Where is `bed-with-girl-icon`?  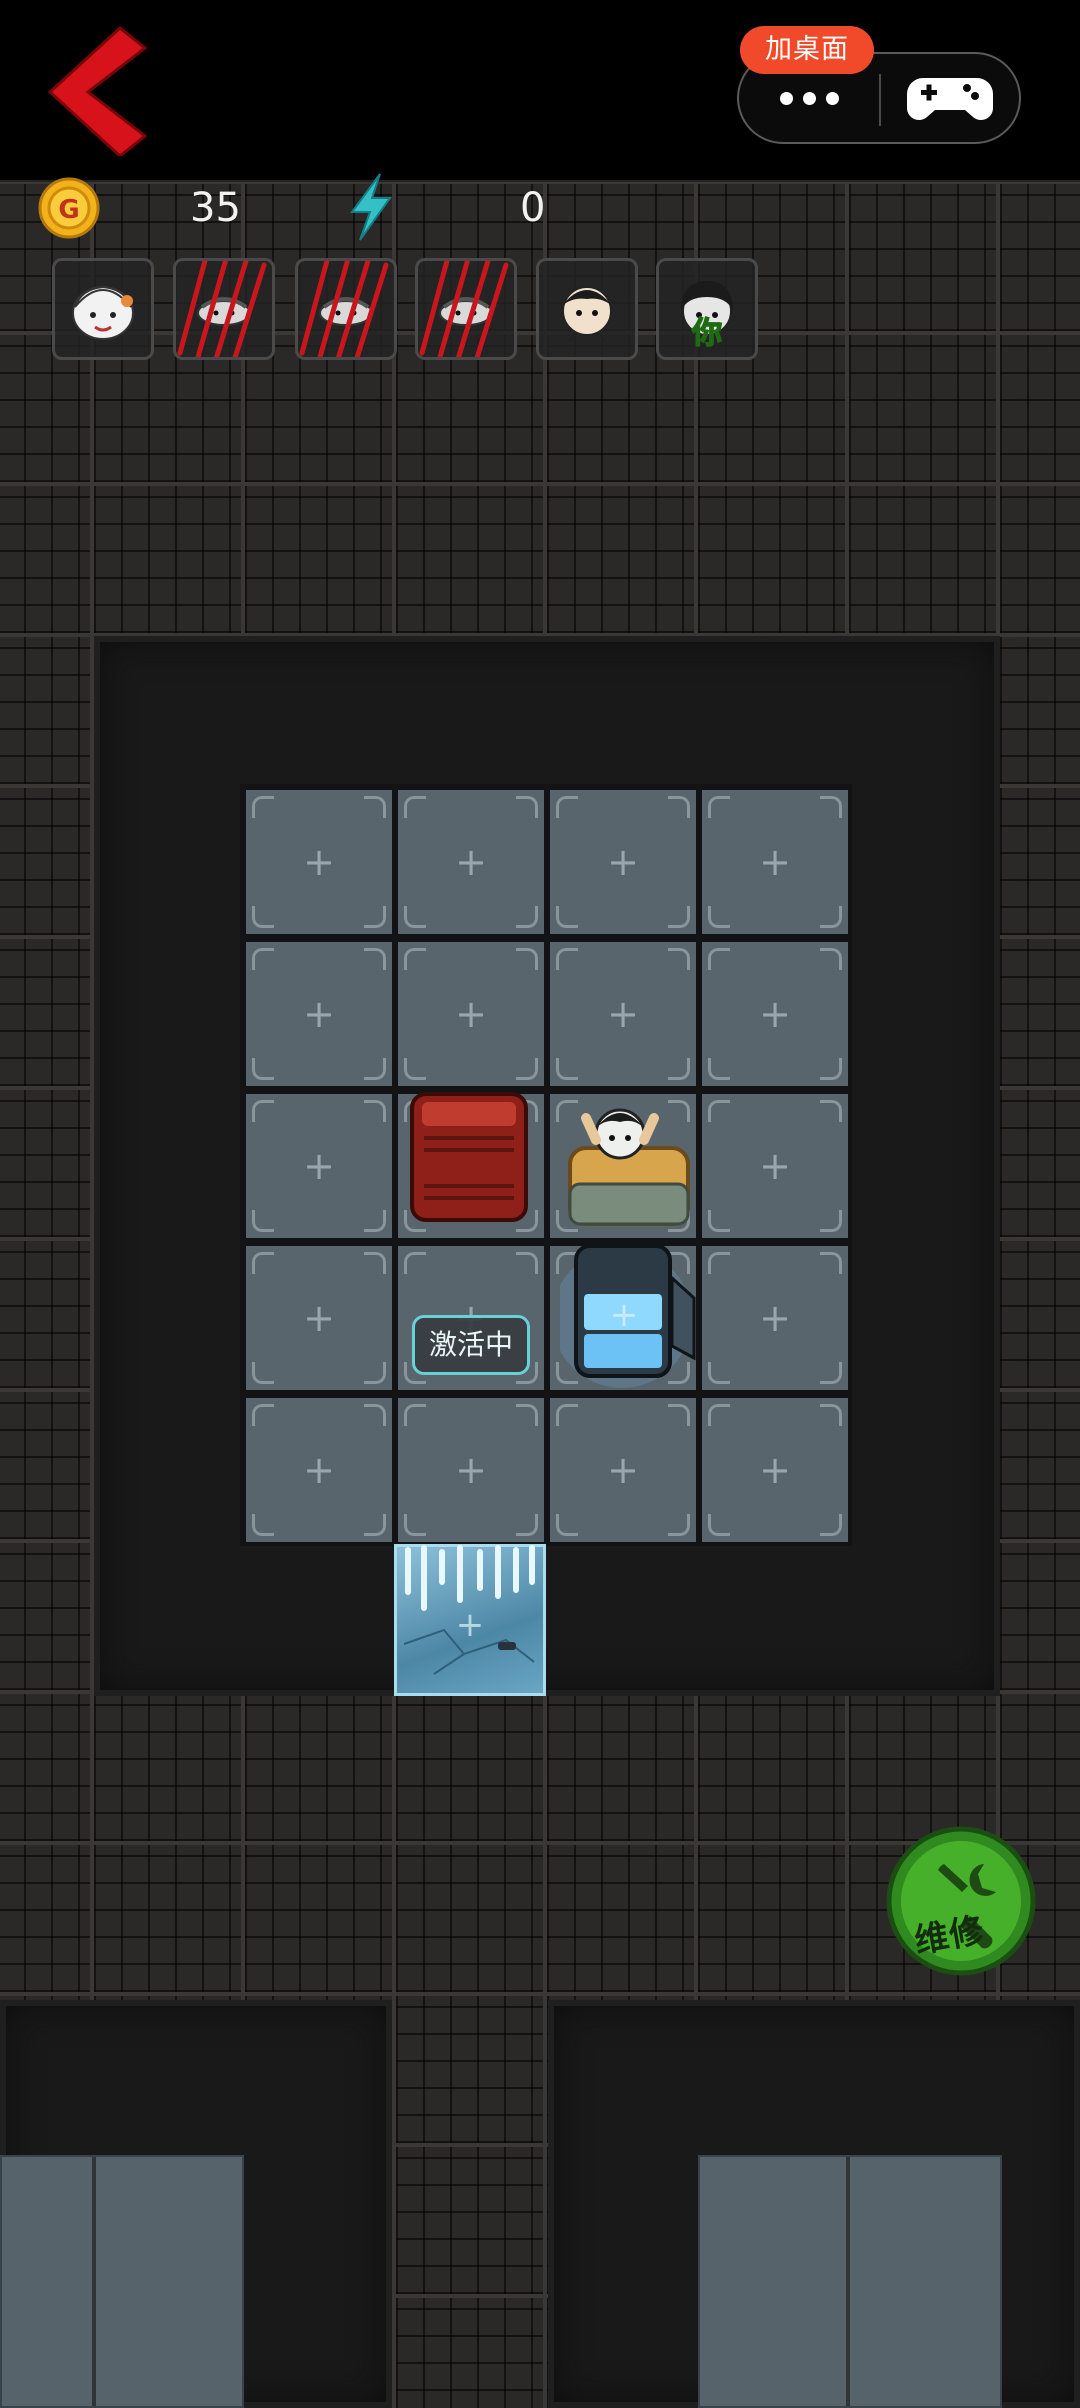 bed-with-girl-icon is located at coordinates (629, 1160).